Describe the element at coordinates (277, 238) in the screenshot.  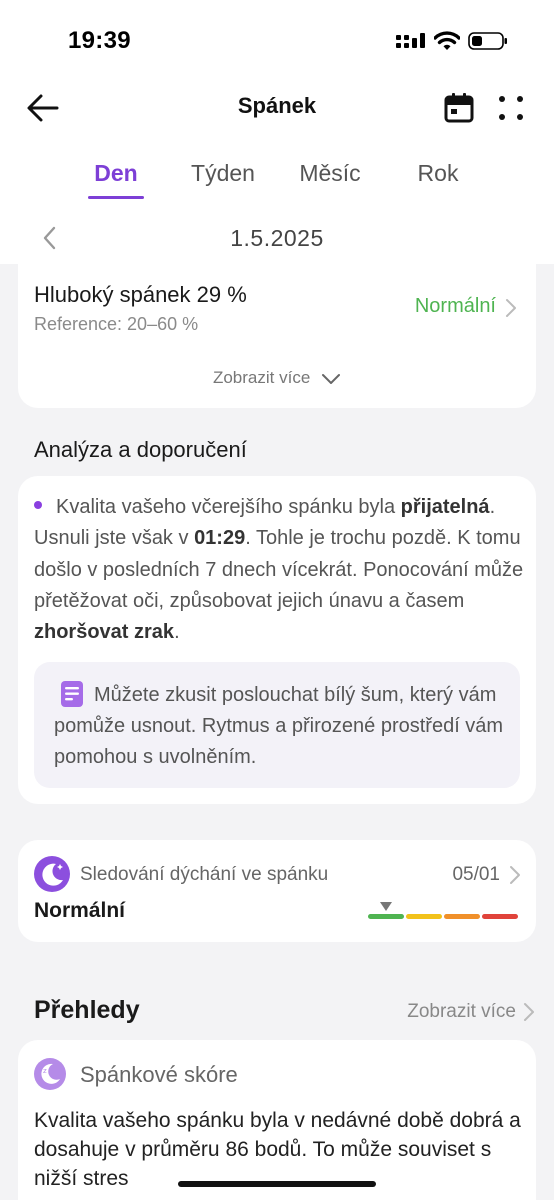
I see `selected-date: 1.5.2025` at that location.